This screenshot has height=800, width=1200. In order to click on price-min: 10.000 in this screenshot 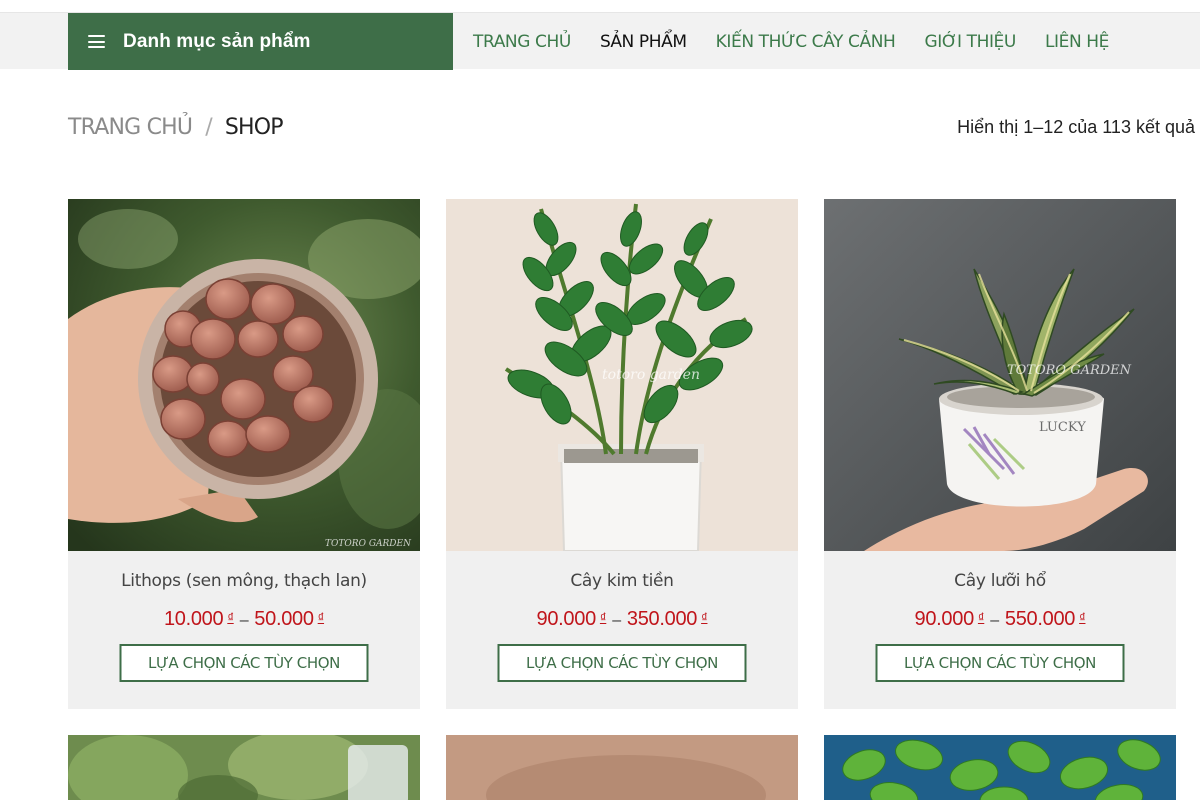, I will do `click(193, 619)`.